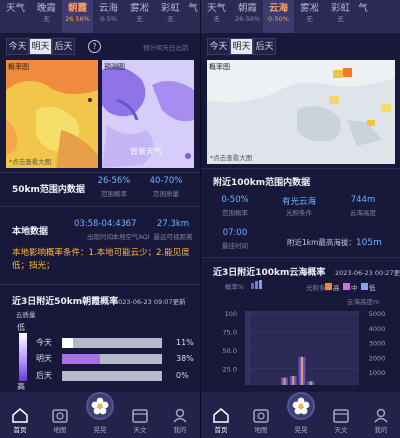 The width and height of the screenshot is (400, 438). Describe the element at coordinates (235, 233) in the screenshot. I see `best-time-value: 07:00` at that location.